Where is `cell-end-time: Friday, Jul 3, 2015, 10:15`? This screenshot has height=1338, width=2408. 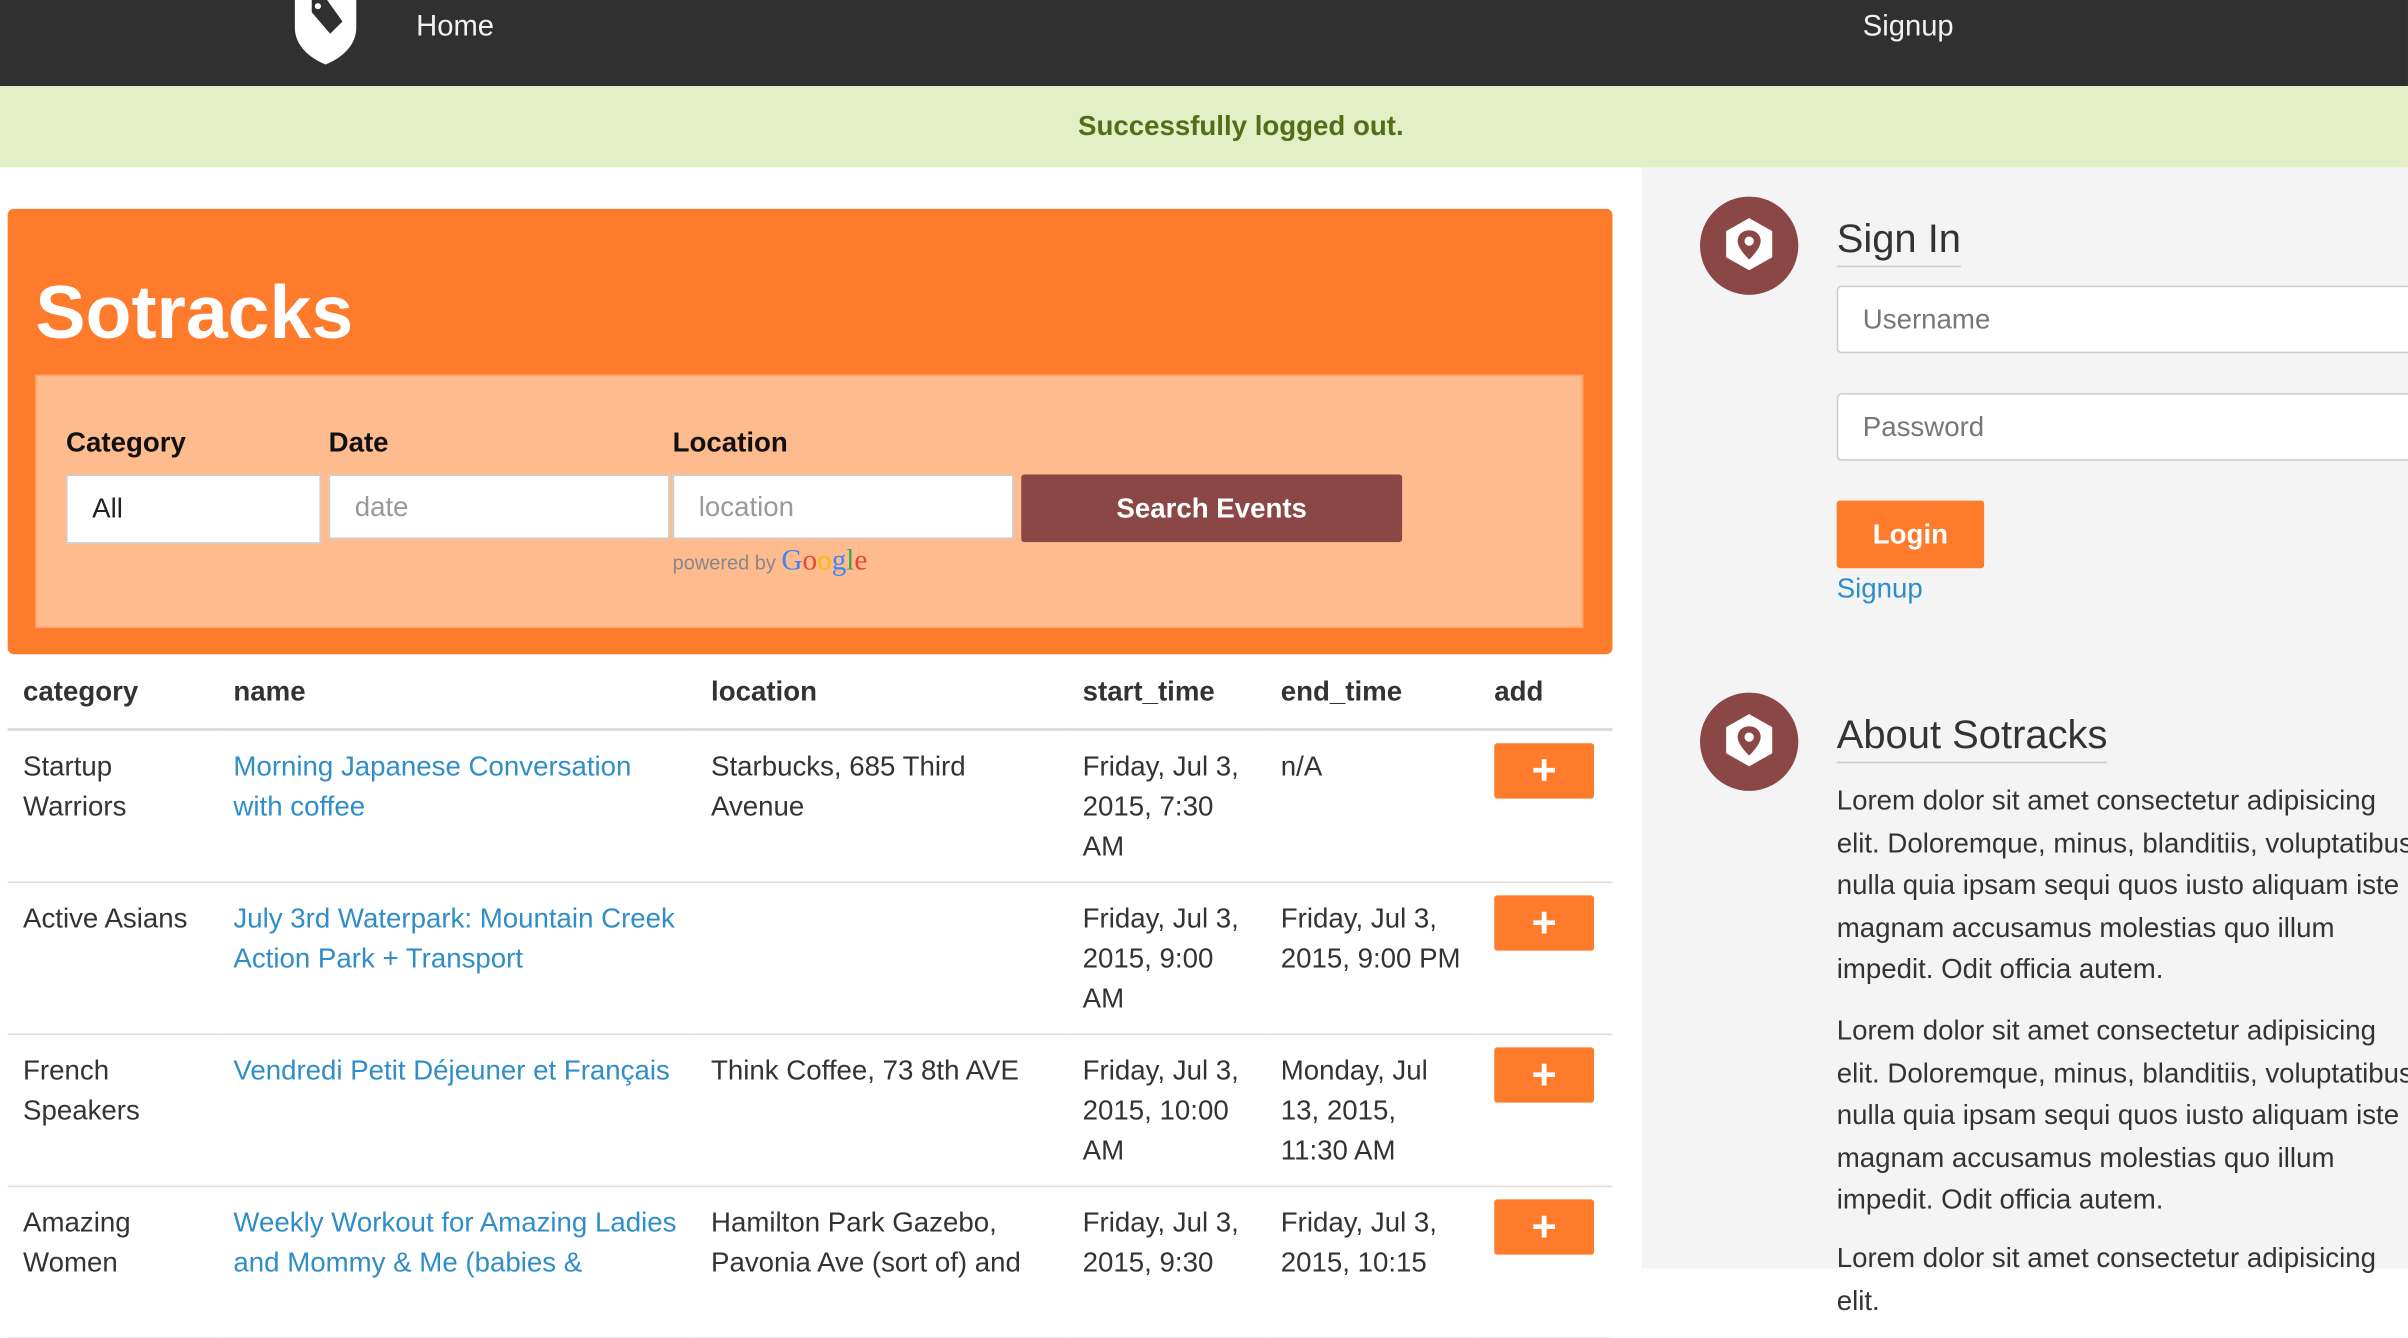 cell-end-time: Friday, Jul 3, 2015, 10:15 is located at coordinates (1372, 1261).